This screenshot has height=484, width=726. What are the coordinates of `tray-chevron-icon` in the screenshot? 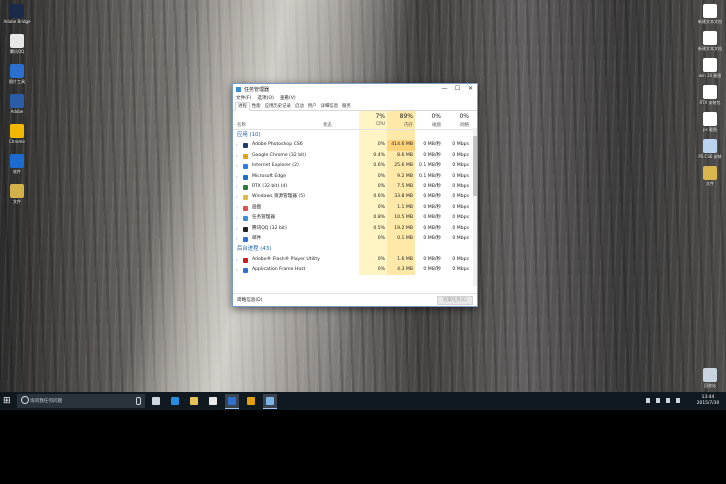 It's located at (648, 400).